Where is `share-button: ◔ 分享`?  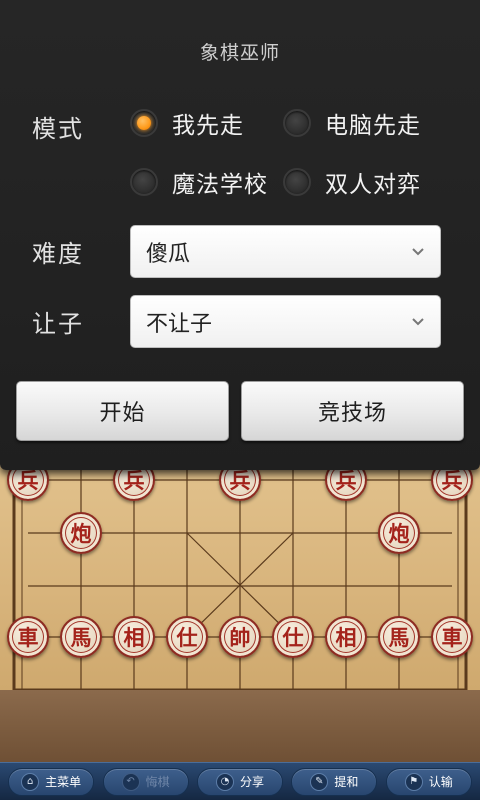 share-button: ◔ 分享 is located at coordinates (239, 781).